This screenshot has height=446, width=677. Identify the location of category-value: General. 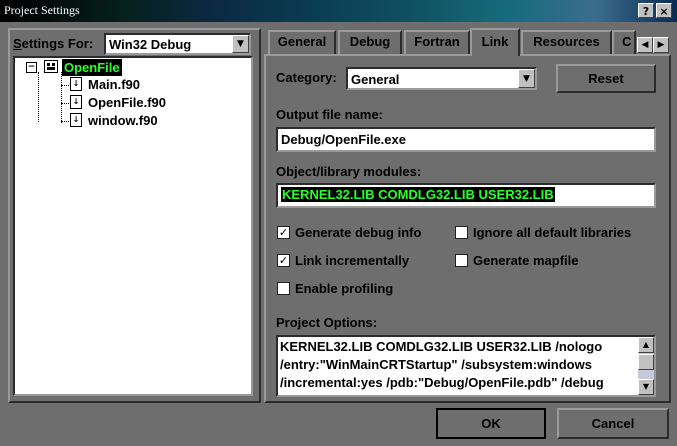
(375, 79).